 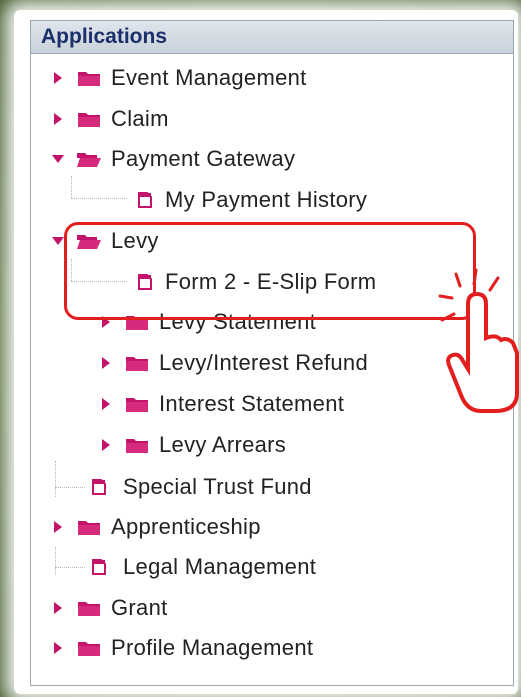 I want to click on tree-item-grant: Grant, so click(x=109, y=608).